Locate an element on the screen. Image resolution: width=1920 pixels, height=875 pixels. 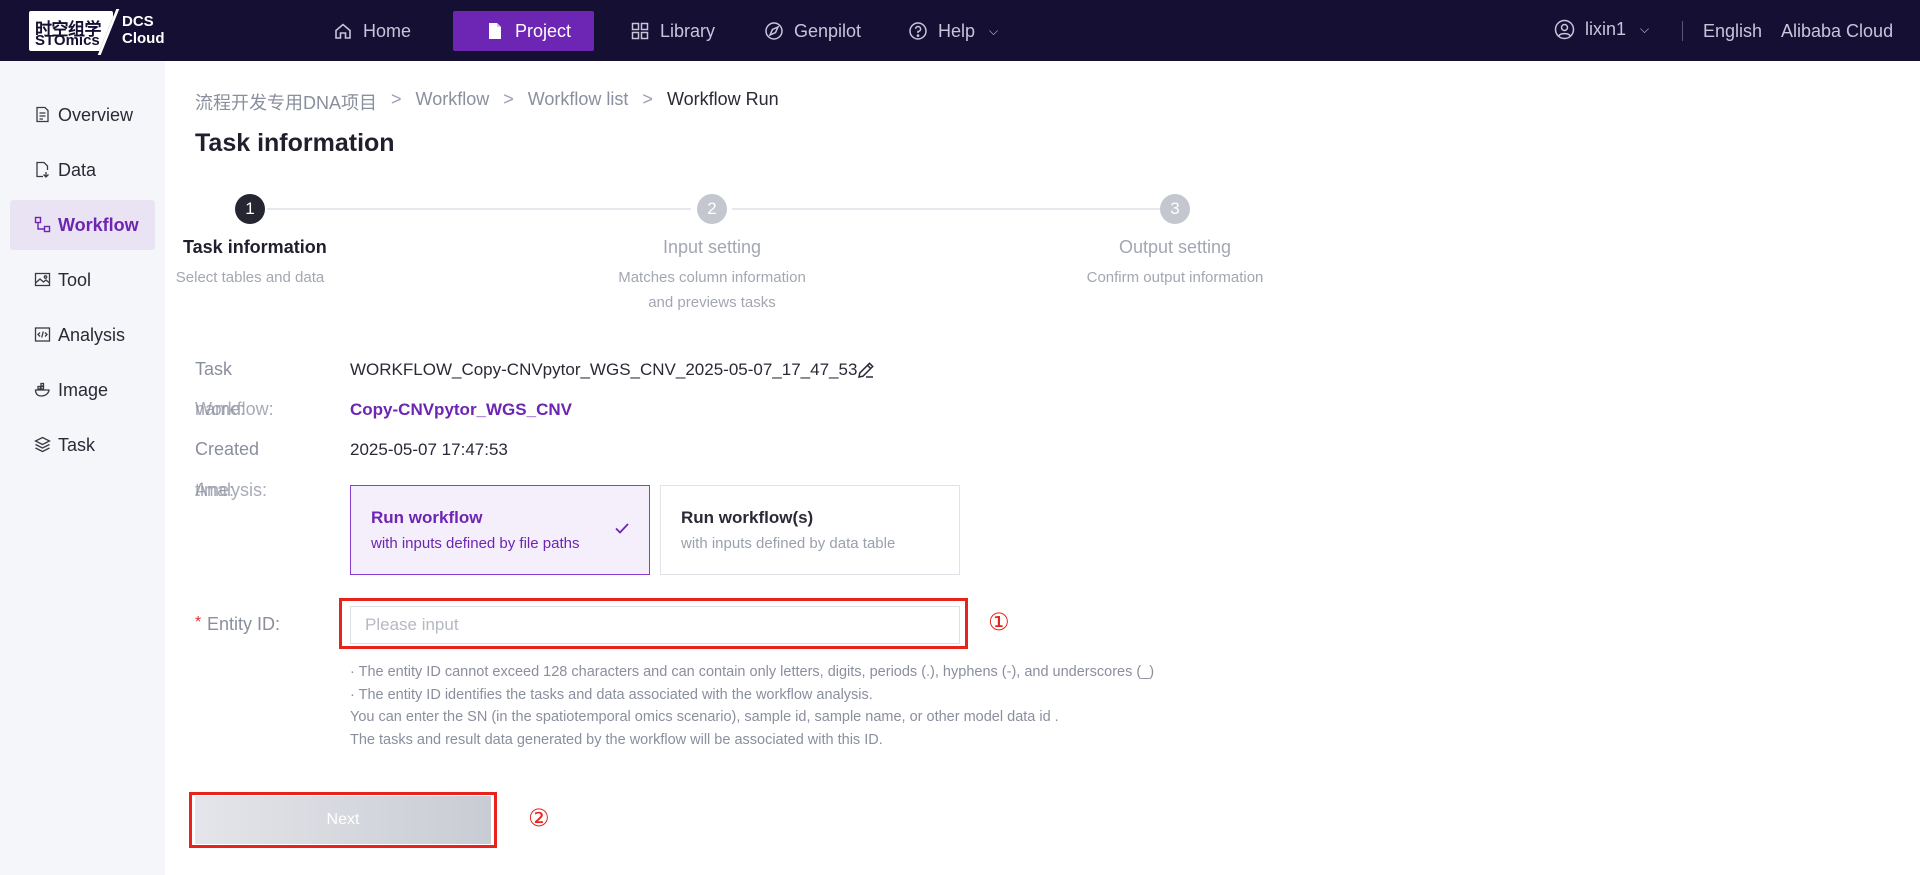
step-2-desc-line-2: and previews tasks is located at coordinates (712, 302).